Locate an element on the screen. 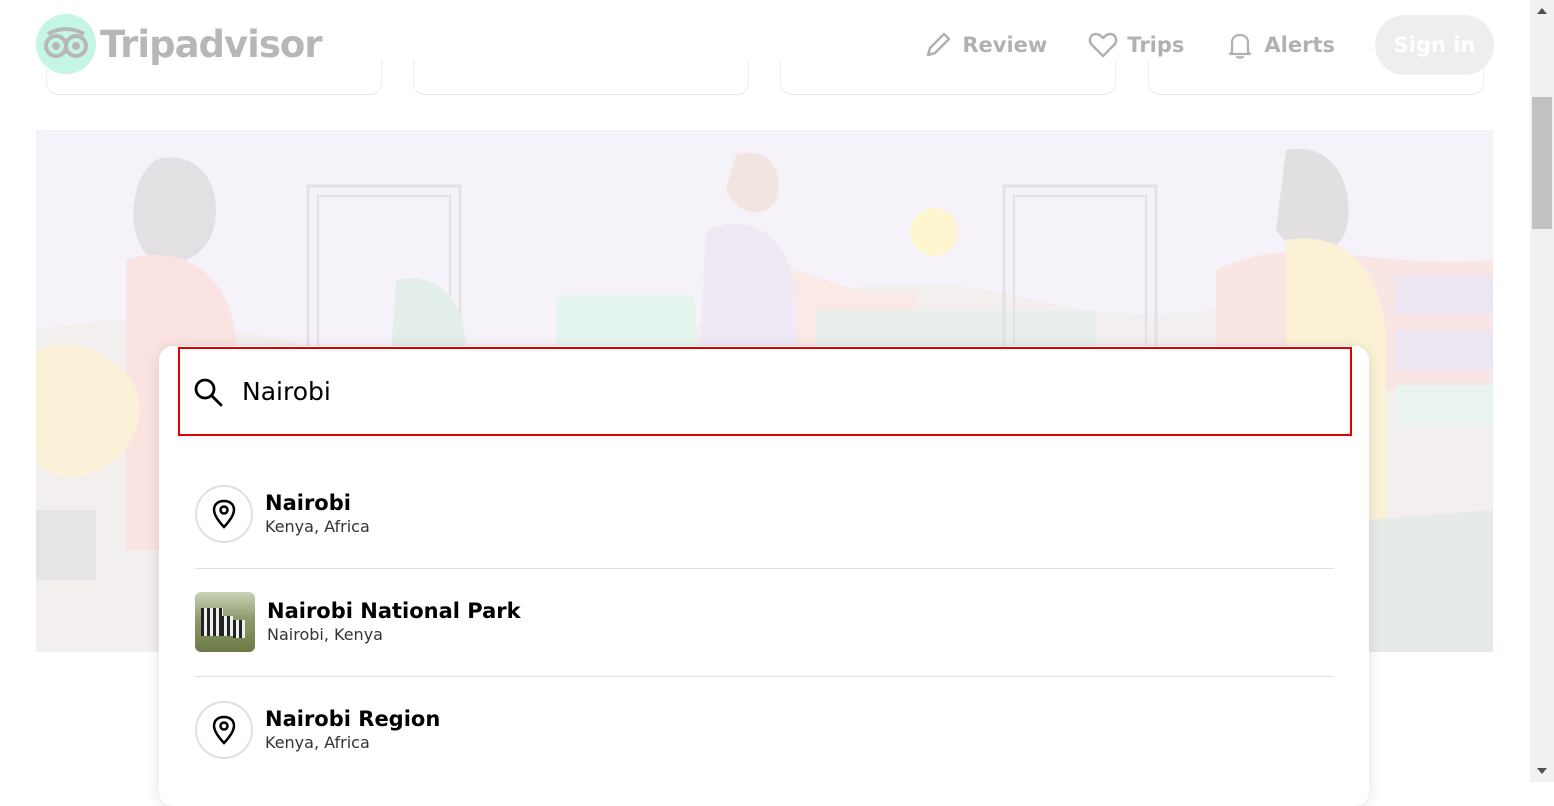  nav-review-label: Review is located at coordinates (1005, 45).